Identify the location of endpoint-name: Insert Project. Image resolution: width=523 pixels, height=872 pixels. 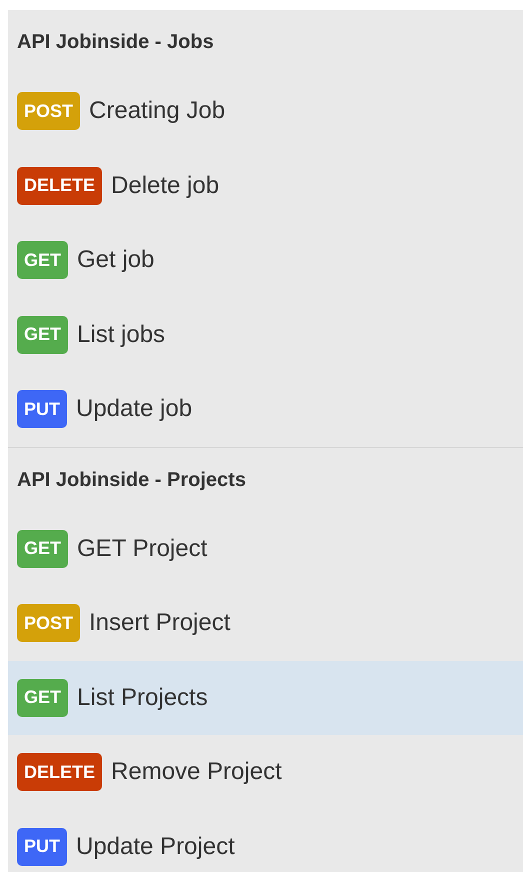
(159, 623).